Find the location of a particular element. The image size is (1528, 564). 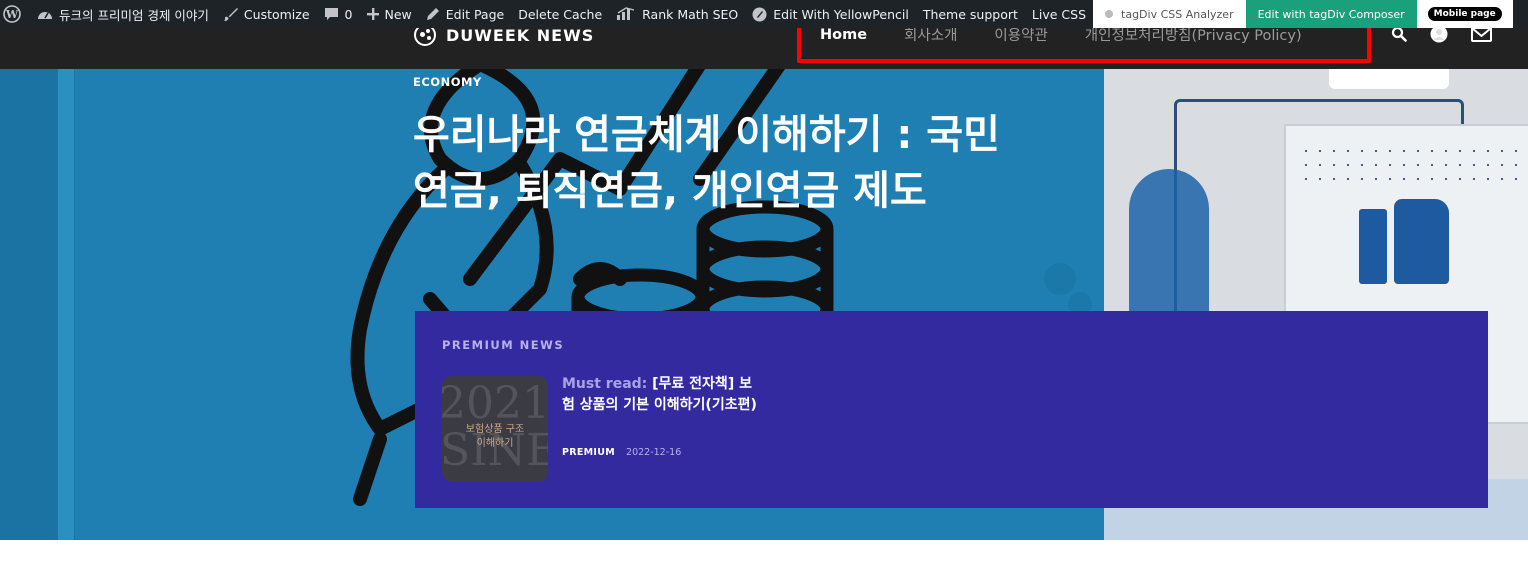

premium-item-tag: PREMIUM is located at coordinates (588, 452).